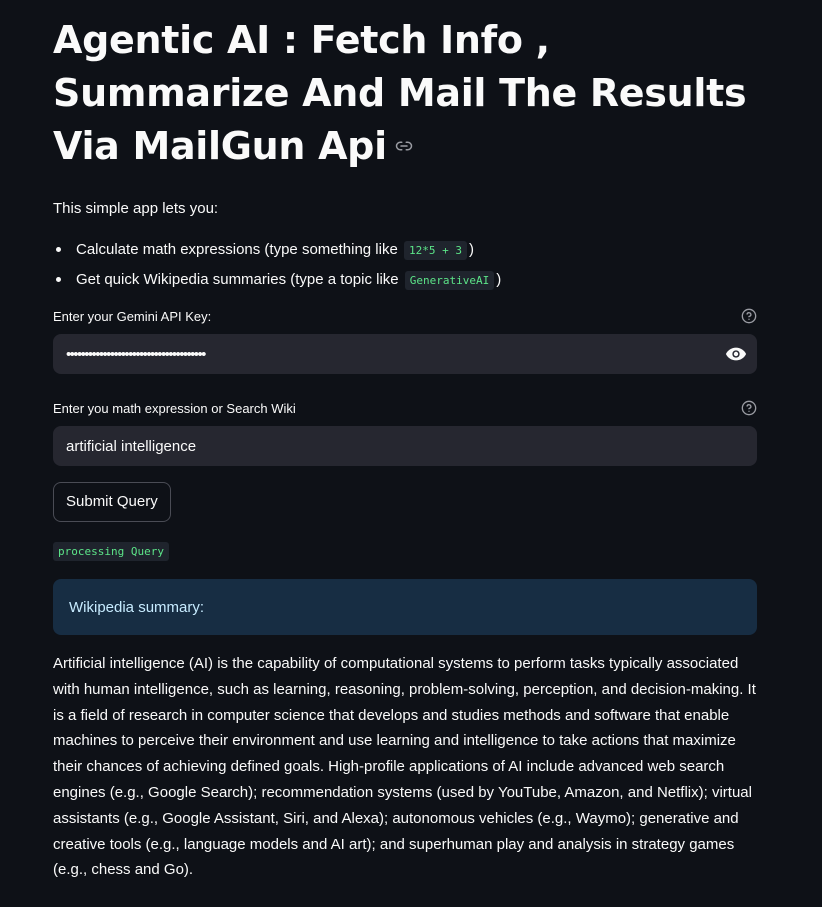 This screenshot has width=822, height=907. What do you see at coordinates (405, 607) in the screenshot?
I see `info-alert: Wikipedia summary:` at bounding box center [405, 607].